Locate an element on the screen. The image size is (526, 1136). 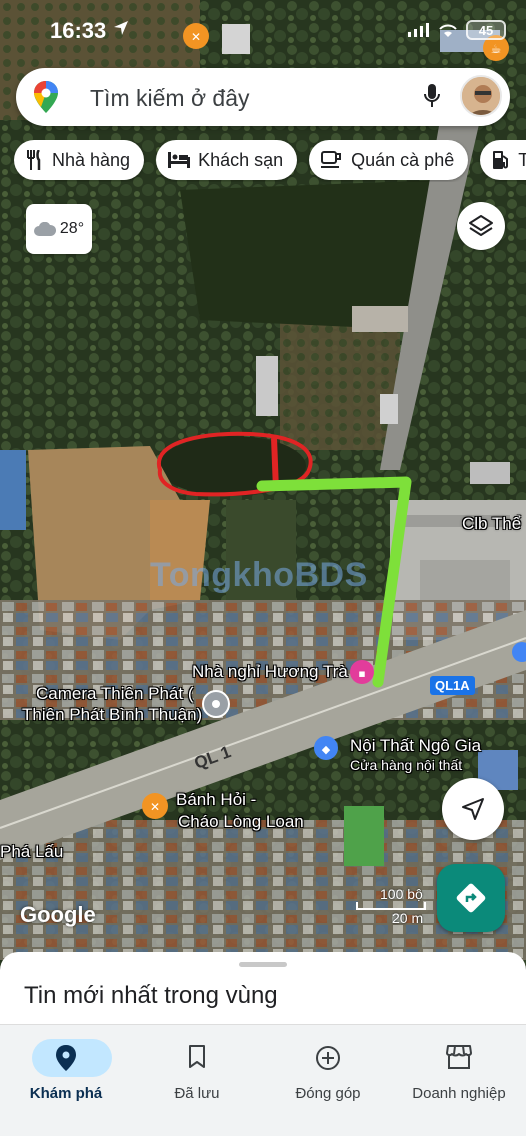
chip-restaurants: Nhà hàng is located at coordinates (79, 160).